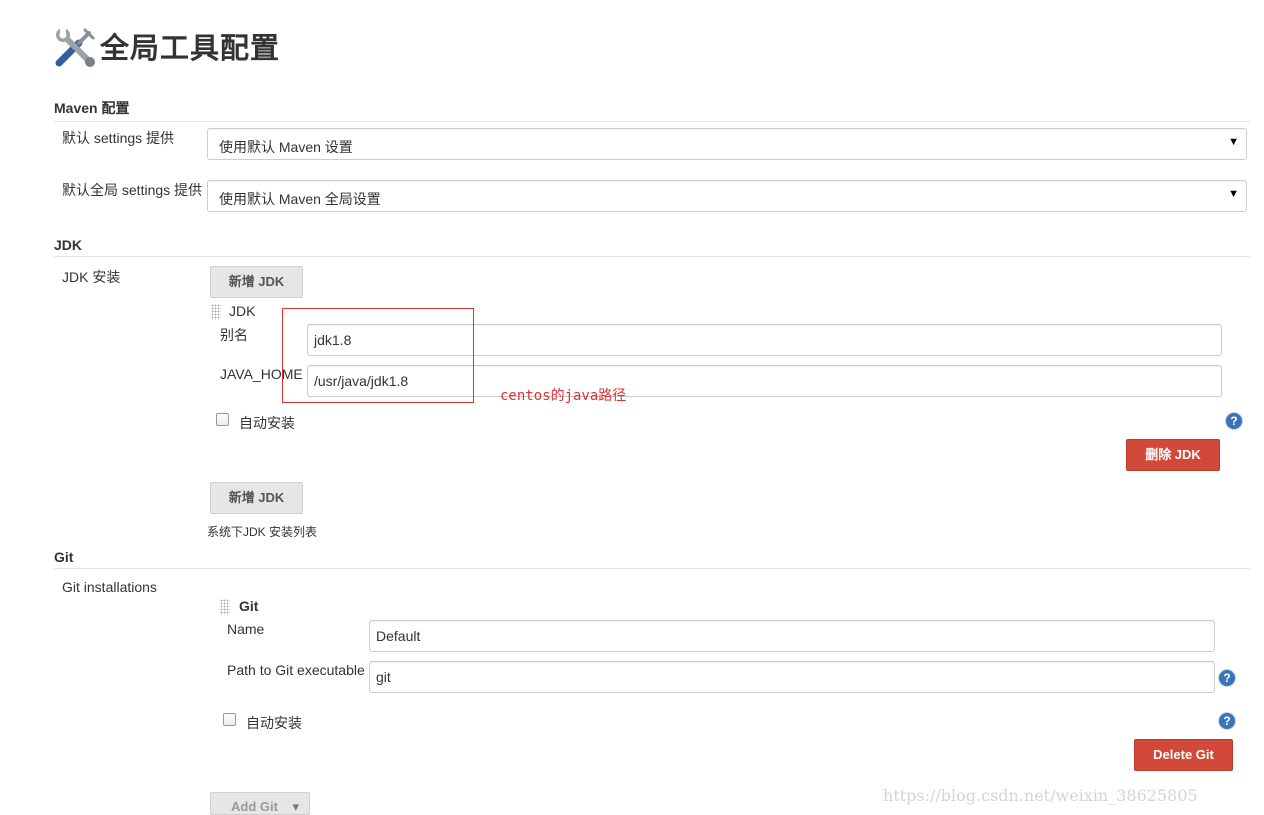 Image resolution: width=1264 pixels, height=815 pixels. Describe the element at coordinates (792, 636) in the screenshot. I see `git-name-input: Default` at that location.